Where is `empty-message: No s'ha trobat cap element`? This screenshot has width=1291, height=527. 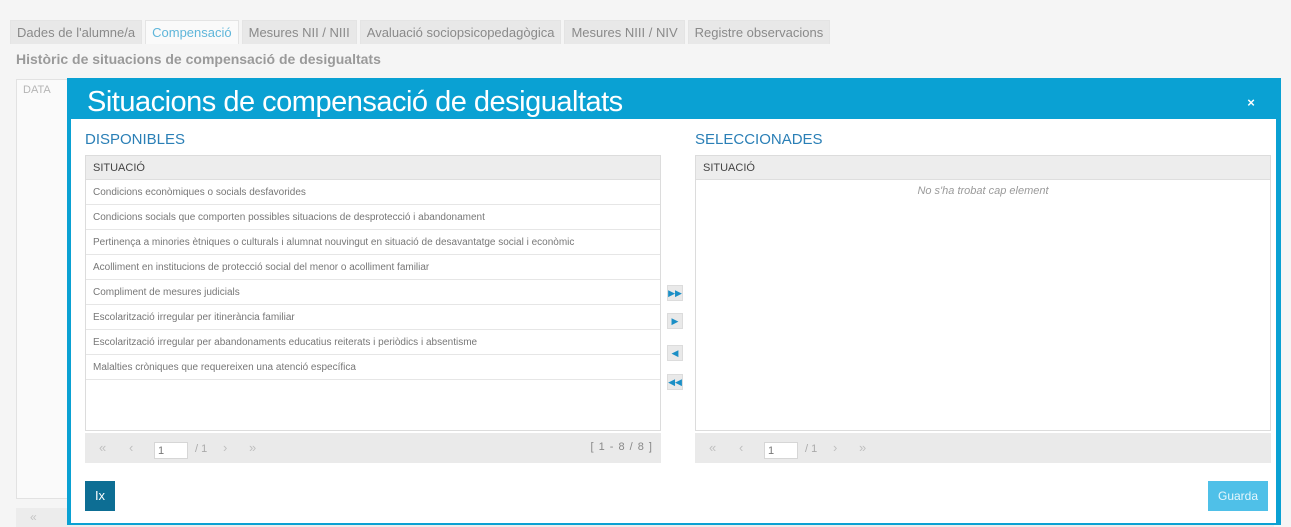 empty-message: No s'ha trobat cap element is located at coordinates (983, 191).